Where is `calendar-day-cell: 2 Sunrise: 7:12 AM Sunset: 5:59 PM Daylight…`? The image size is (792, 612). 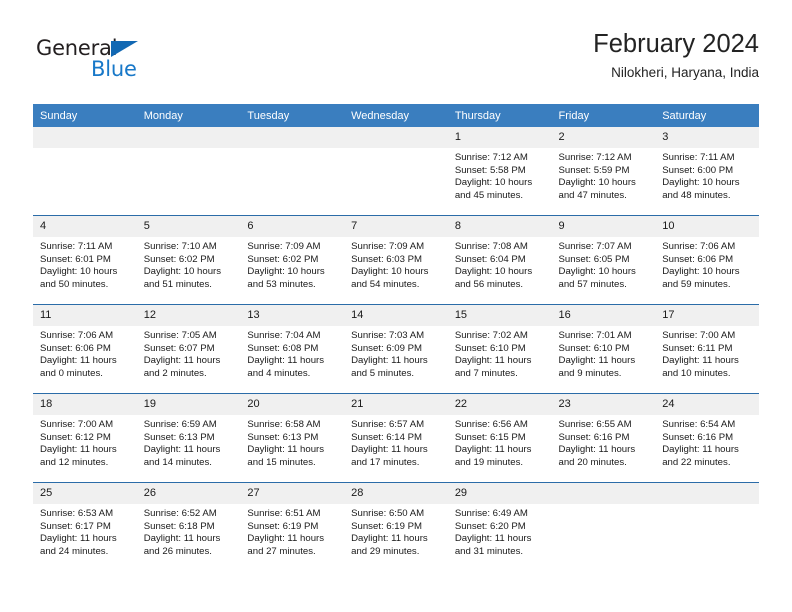 calendar-day-cell: 2 Sunrise: 7:12 AM Sunset: 5:59 PM Daylight… is located at coordinates (603, 171).